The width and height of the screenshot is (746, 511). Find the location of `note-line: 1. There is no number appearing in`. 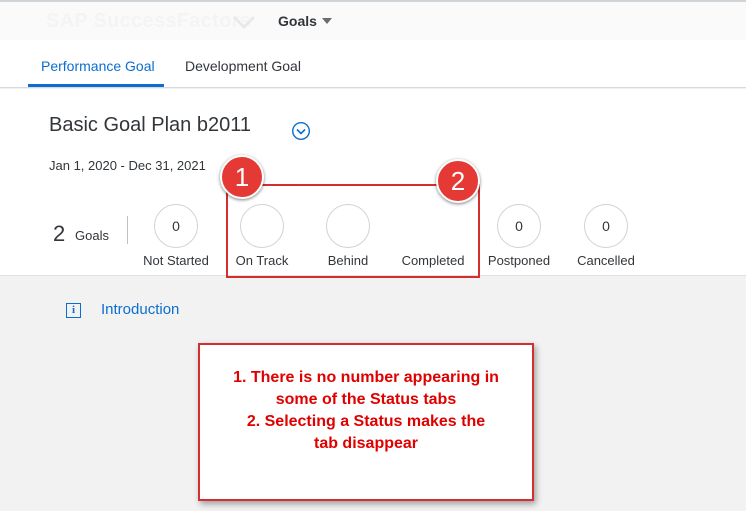

note-line: 1. There is no number appearing in is located at coordinates (366, 377).